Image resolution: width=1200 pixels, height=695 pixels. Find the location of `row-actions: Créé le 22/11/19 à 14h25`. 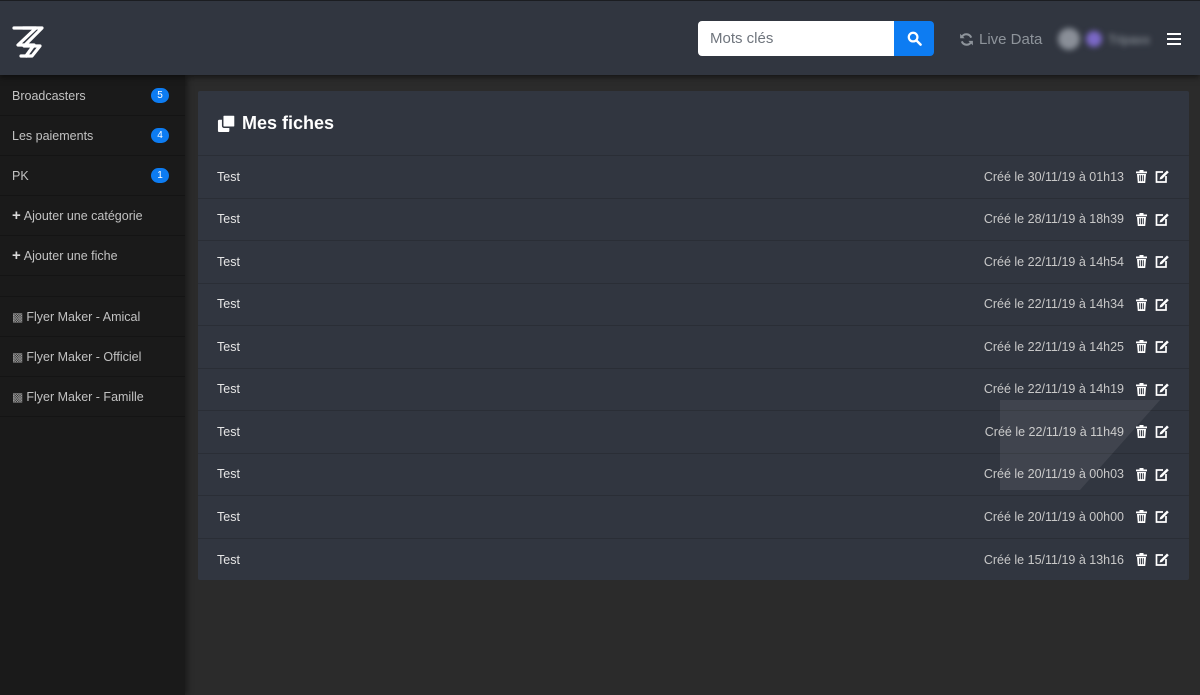

row-actions: Créé le 22/11/19 à 14h25 is located at coordinates (1076, 347).